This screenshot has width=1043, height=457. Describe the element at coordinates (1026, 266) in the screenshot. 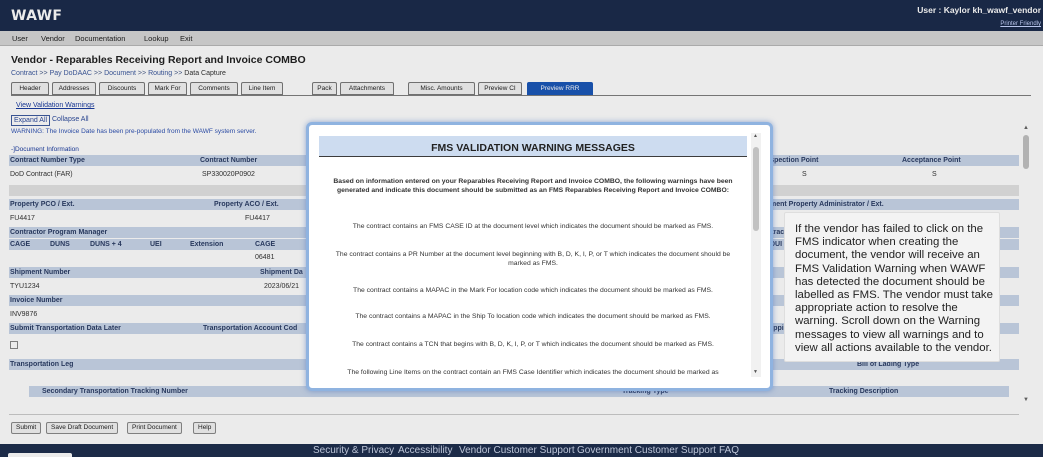

I see `page-scrollbar: ▲ ▼` at that location.